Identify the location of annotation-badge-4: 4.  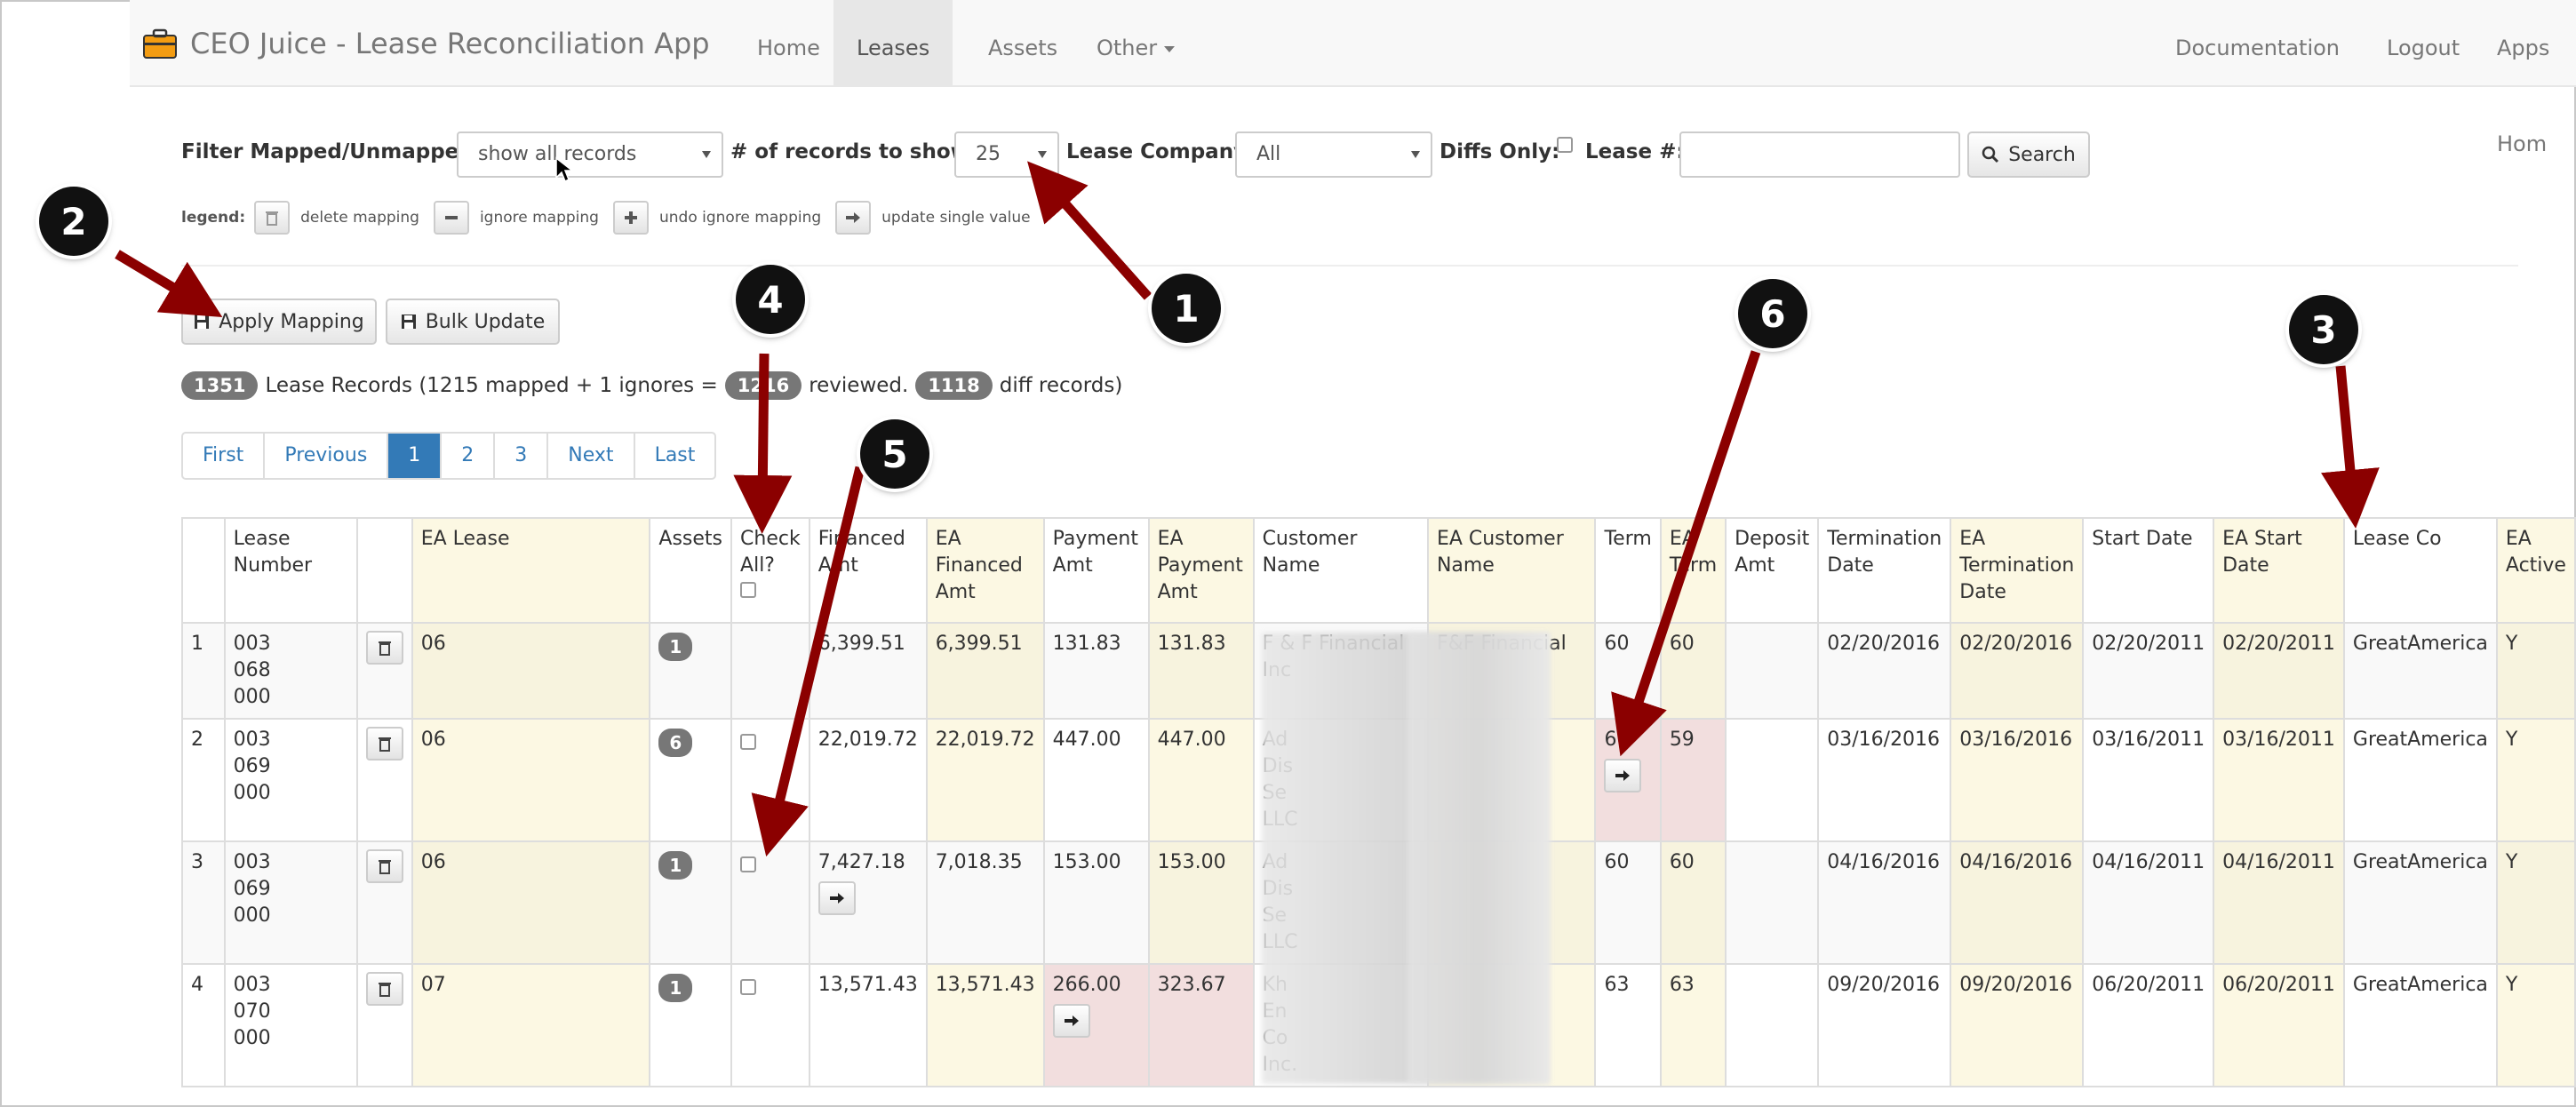
(770, 299).